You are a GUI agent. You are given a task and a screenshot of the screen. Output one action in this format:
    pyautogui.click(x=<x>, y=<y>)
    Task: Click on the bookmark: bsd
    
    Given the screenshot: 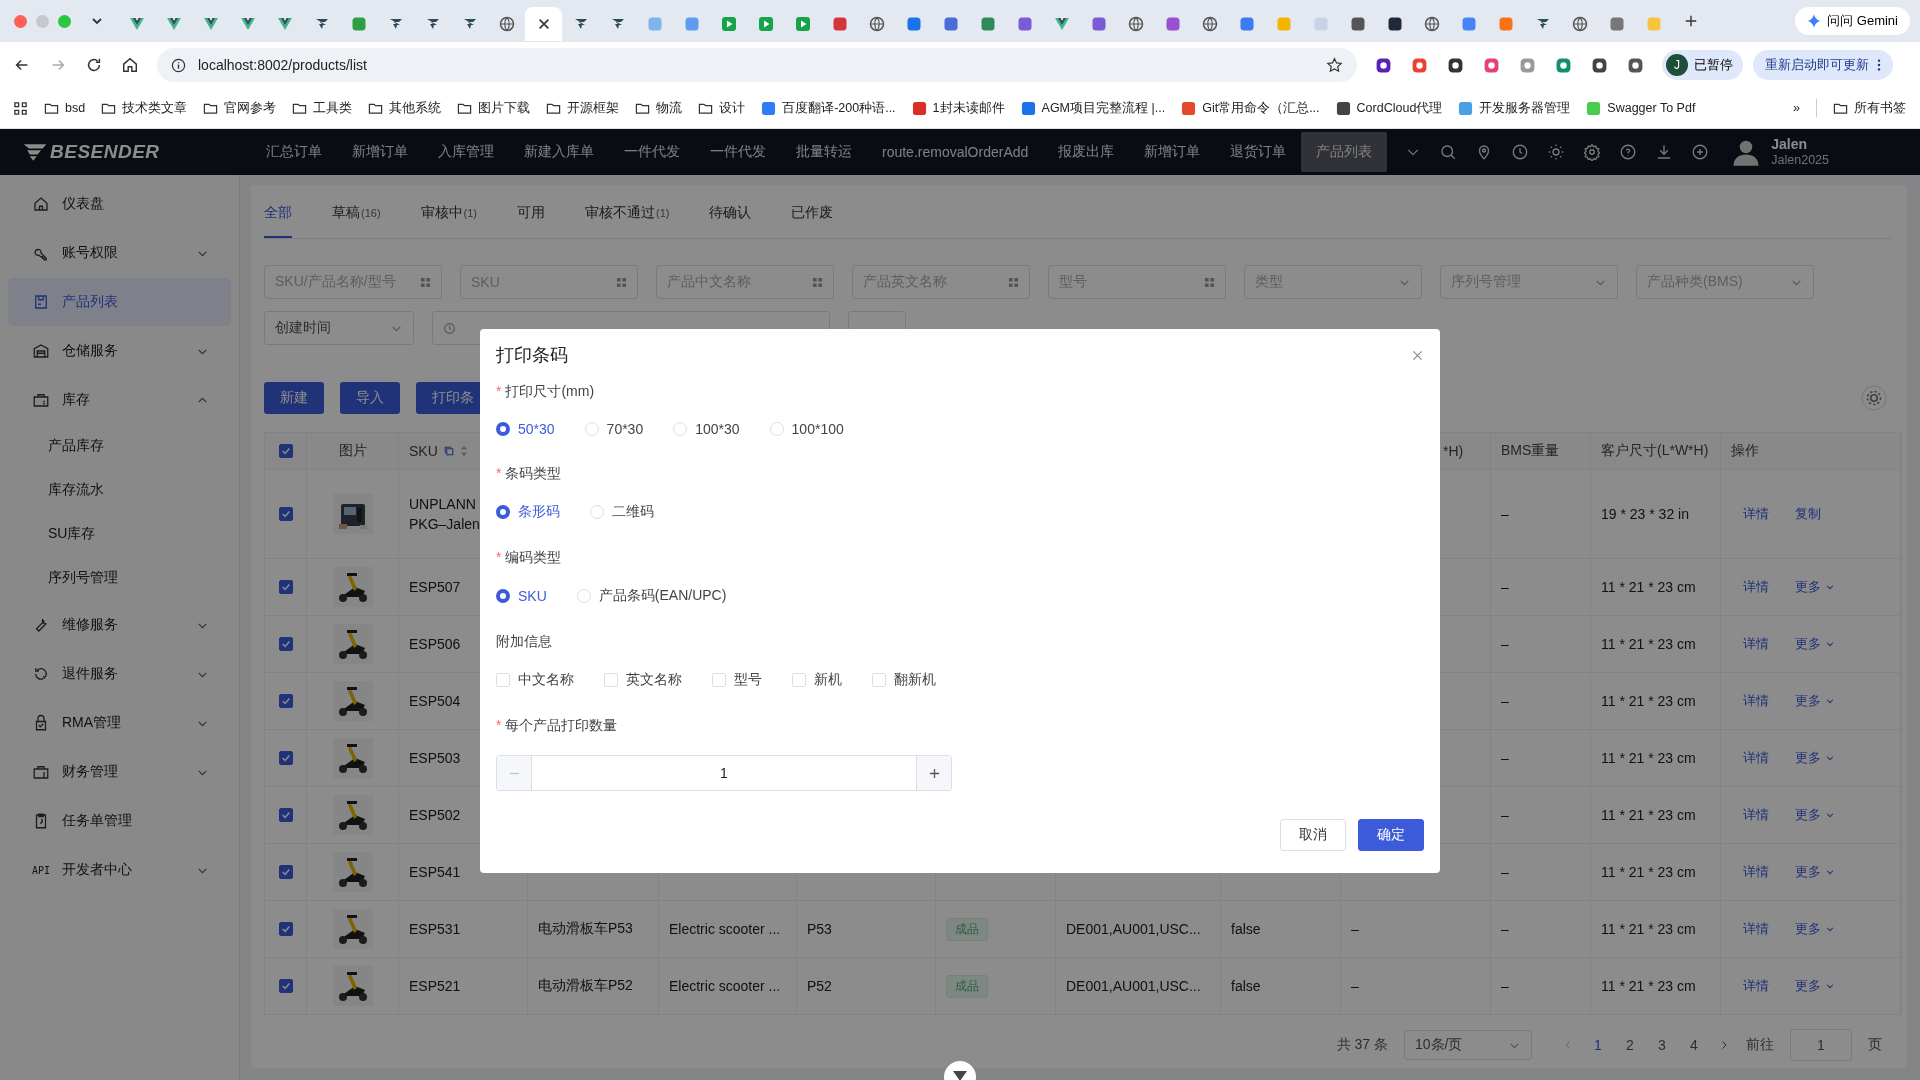 What is the action you would take?
    pyautogui.click(x=65, y=108)
    